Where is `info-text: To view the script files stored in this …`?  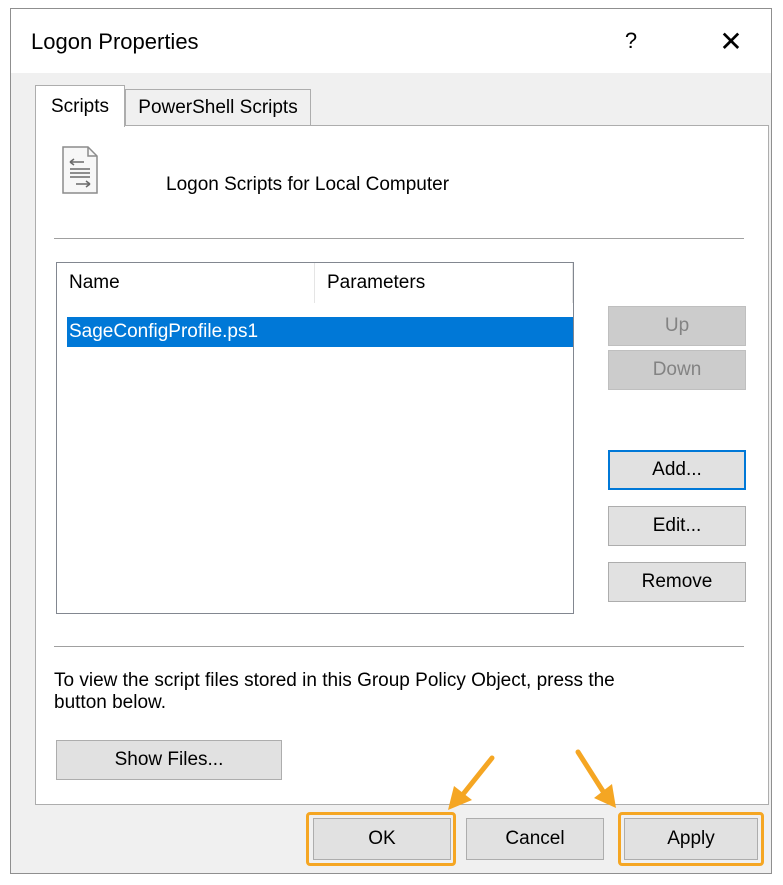 info-text: To view the script files stored in this … is located at coordinates (334, 691).